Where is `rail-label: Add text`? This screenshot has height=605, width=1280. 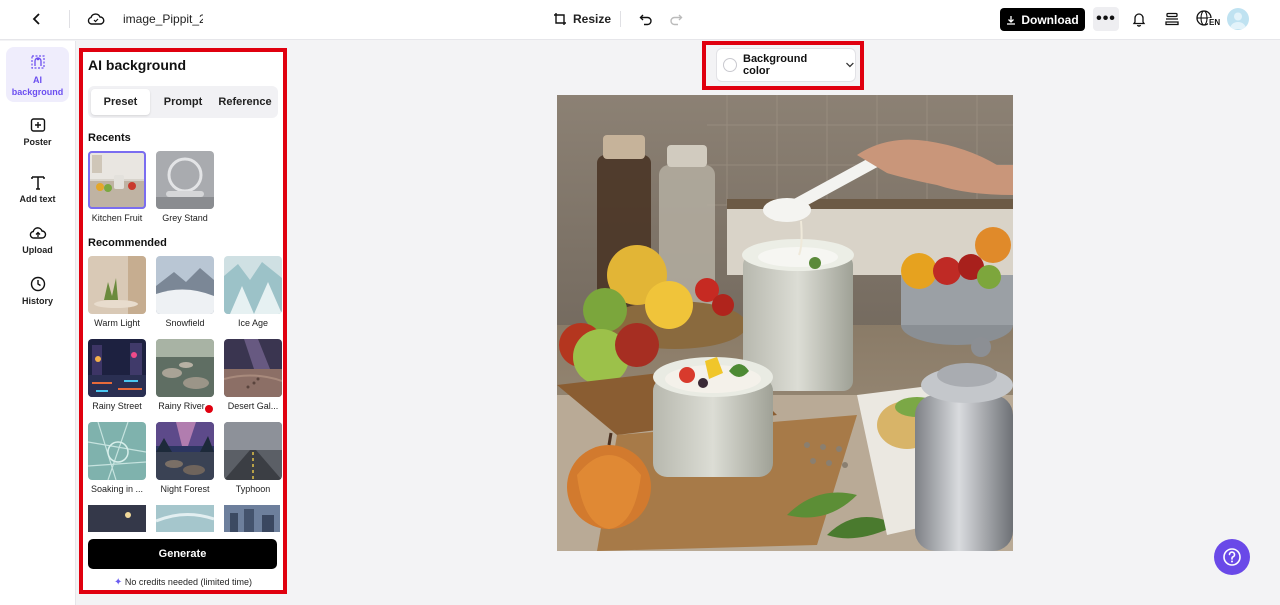 rail-label: Add text is located at coordinates (37, 199).